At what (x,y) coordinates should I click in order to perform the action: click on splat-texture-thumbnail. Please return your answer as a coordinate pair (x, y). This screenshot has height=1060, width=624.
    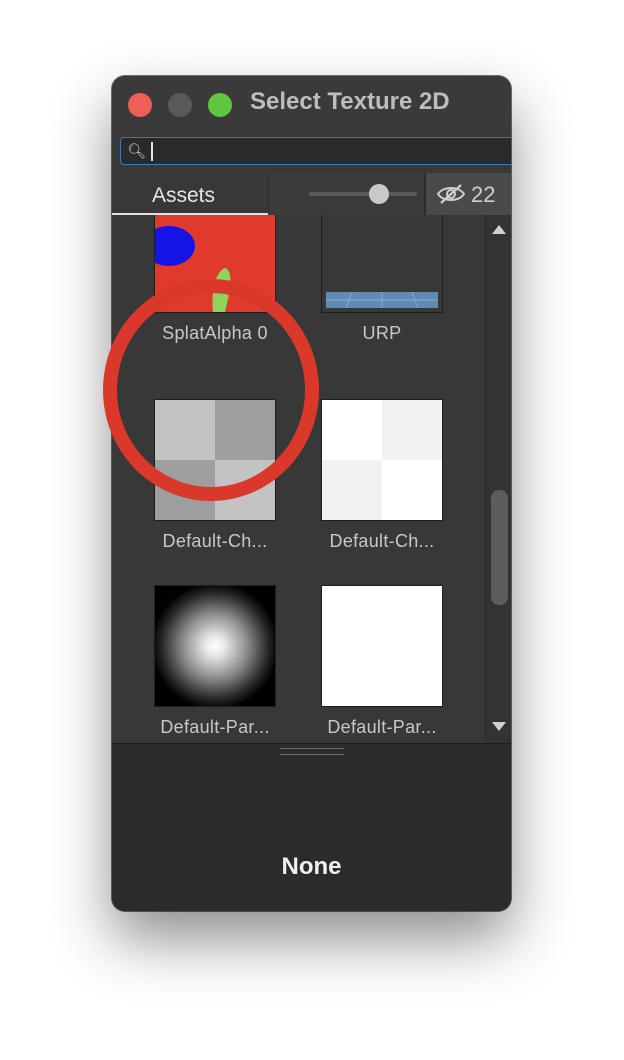
    Looking at the image, I should click on (215, 263).